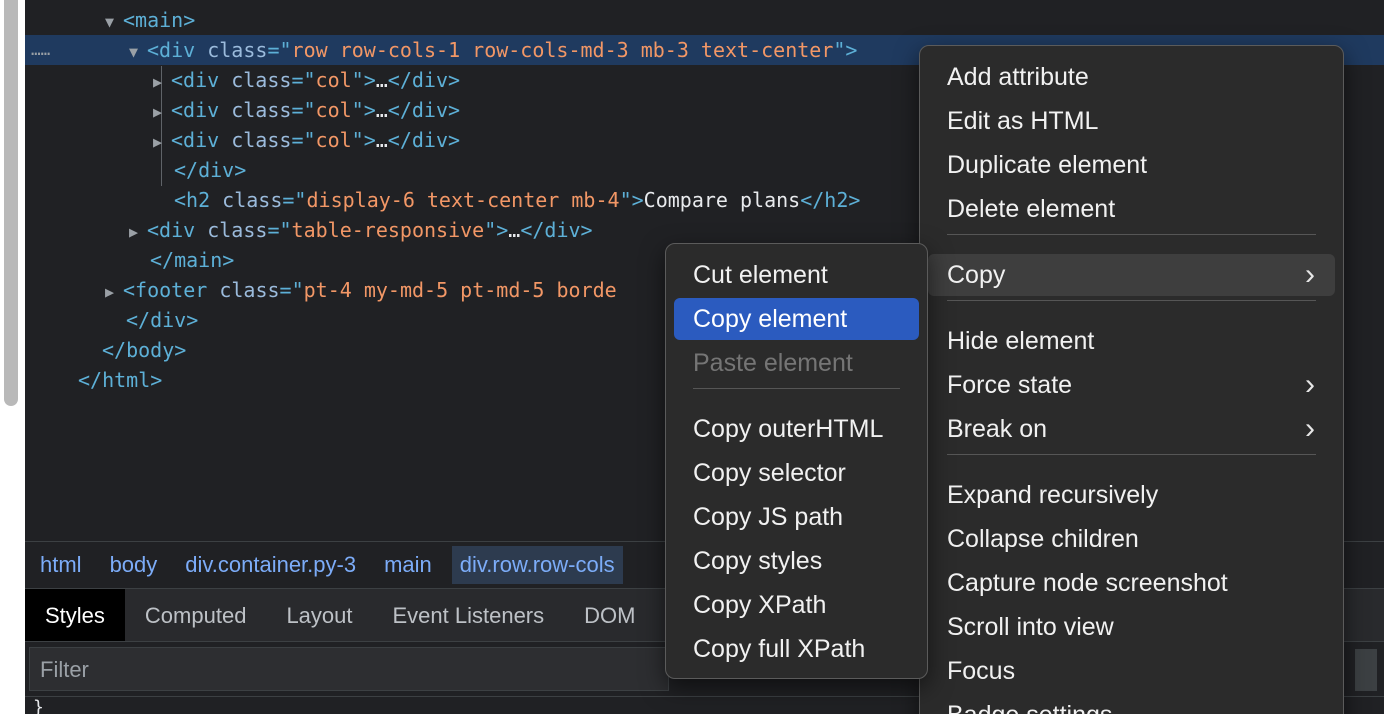  I want to click on menu-item-add-attribute: Add attribute, so click(1131, 77).